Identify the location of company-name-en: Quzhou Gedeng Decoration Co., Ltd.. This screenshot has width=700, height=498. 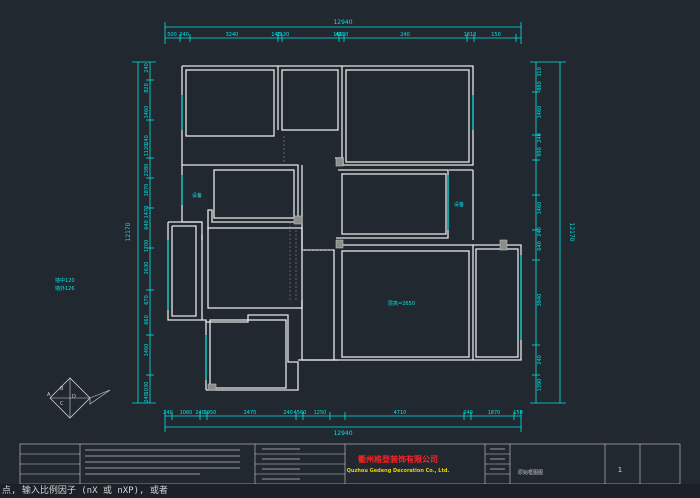
(398, 471).